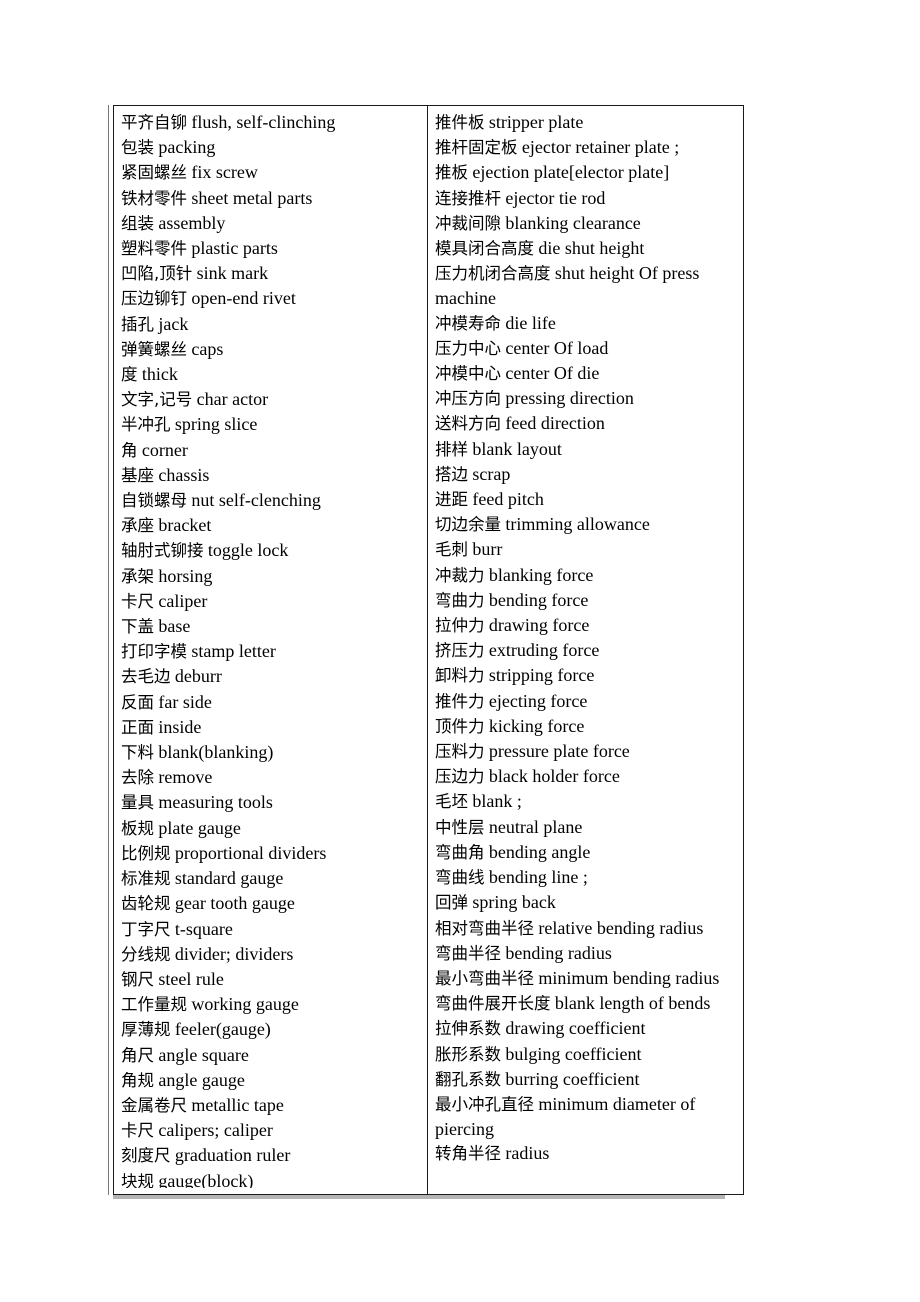 This screenshot has width=920, height=1302. I want to click on glossary-entry: 半冲孔 spring slice, so click(272, 424).